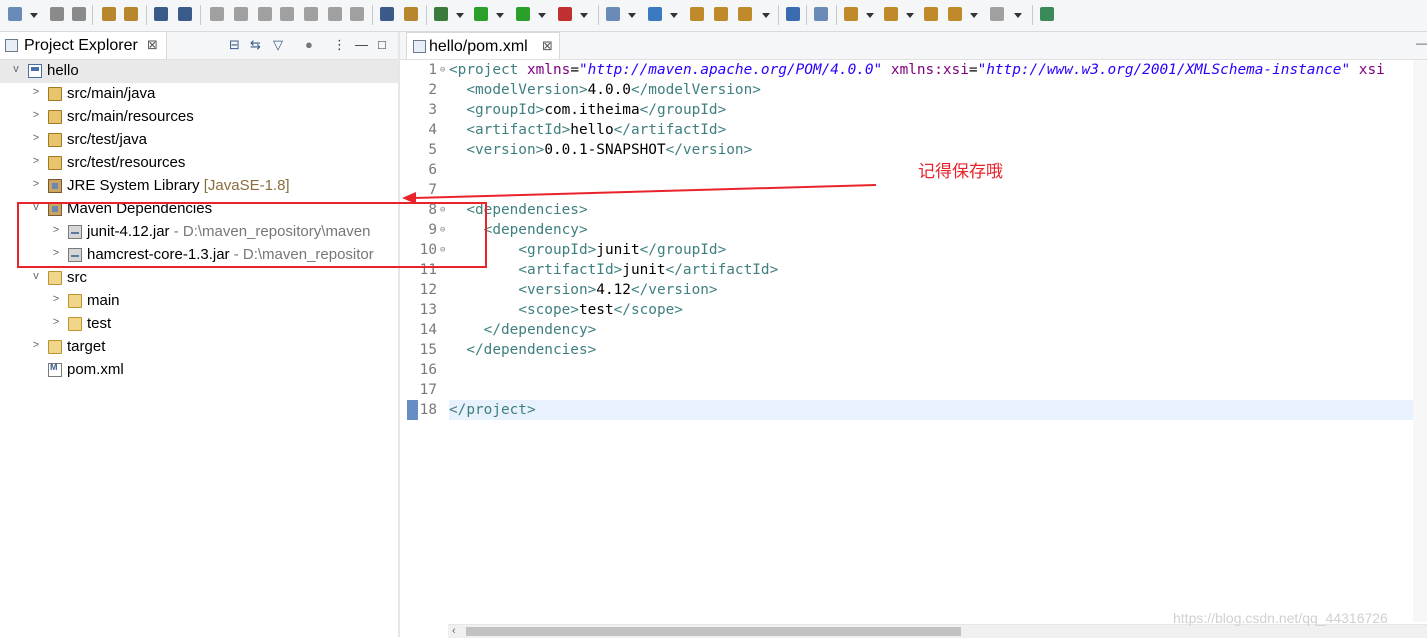  I want to click on annotation-arrow, so click(639, 194).